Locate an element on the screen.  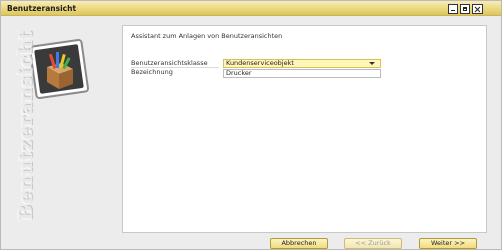
next-button: Weiter >> is located at coordinates (448, 243).